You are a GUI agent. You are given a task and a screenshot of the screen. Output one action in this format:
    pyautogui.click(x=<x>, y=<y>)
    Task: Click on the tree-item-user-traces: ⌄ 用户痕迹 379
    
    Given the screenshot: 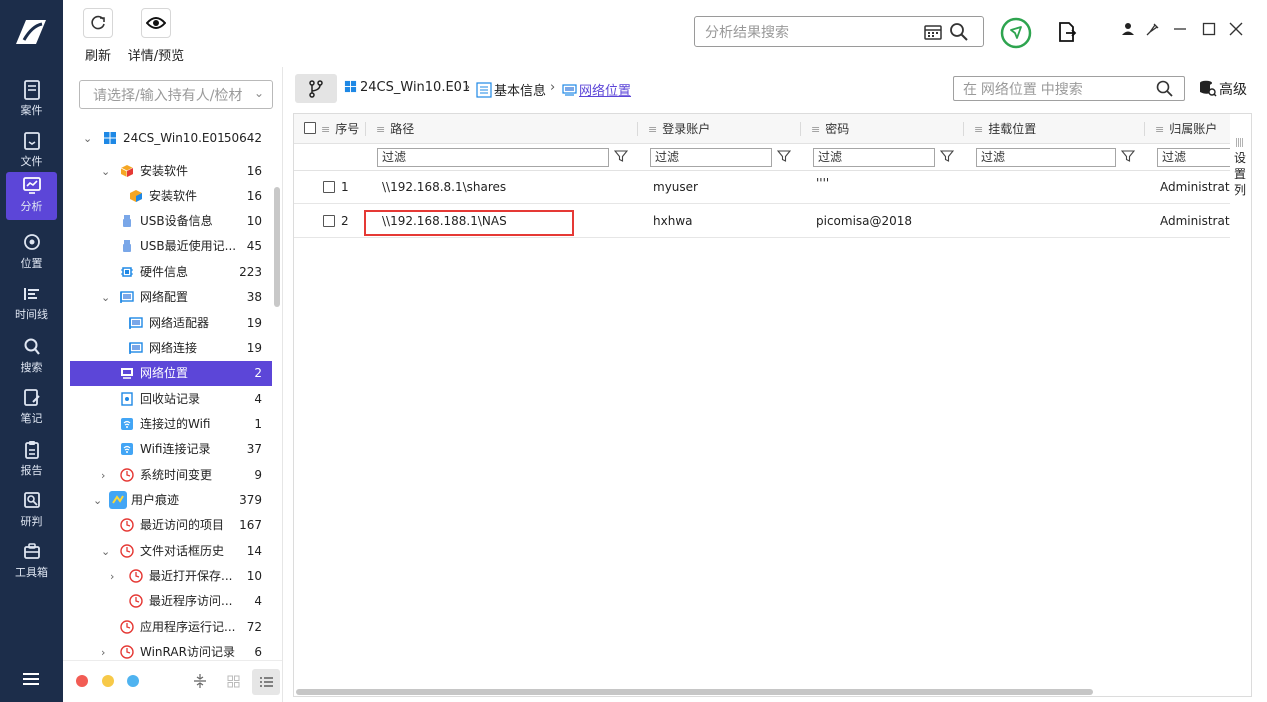 What is the action you would take?
    pyautogui.click(x=171, y=500)
    